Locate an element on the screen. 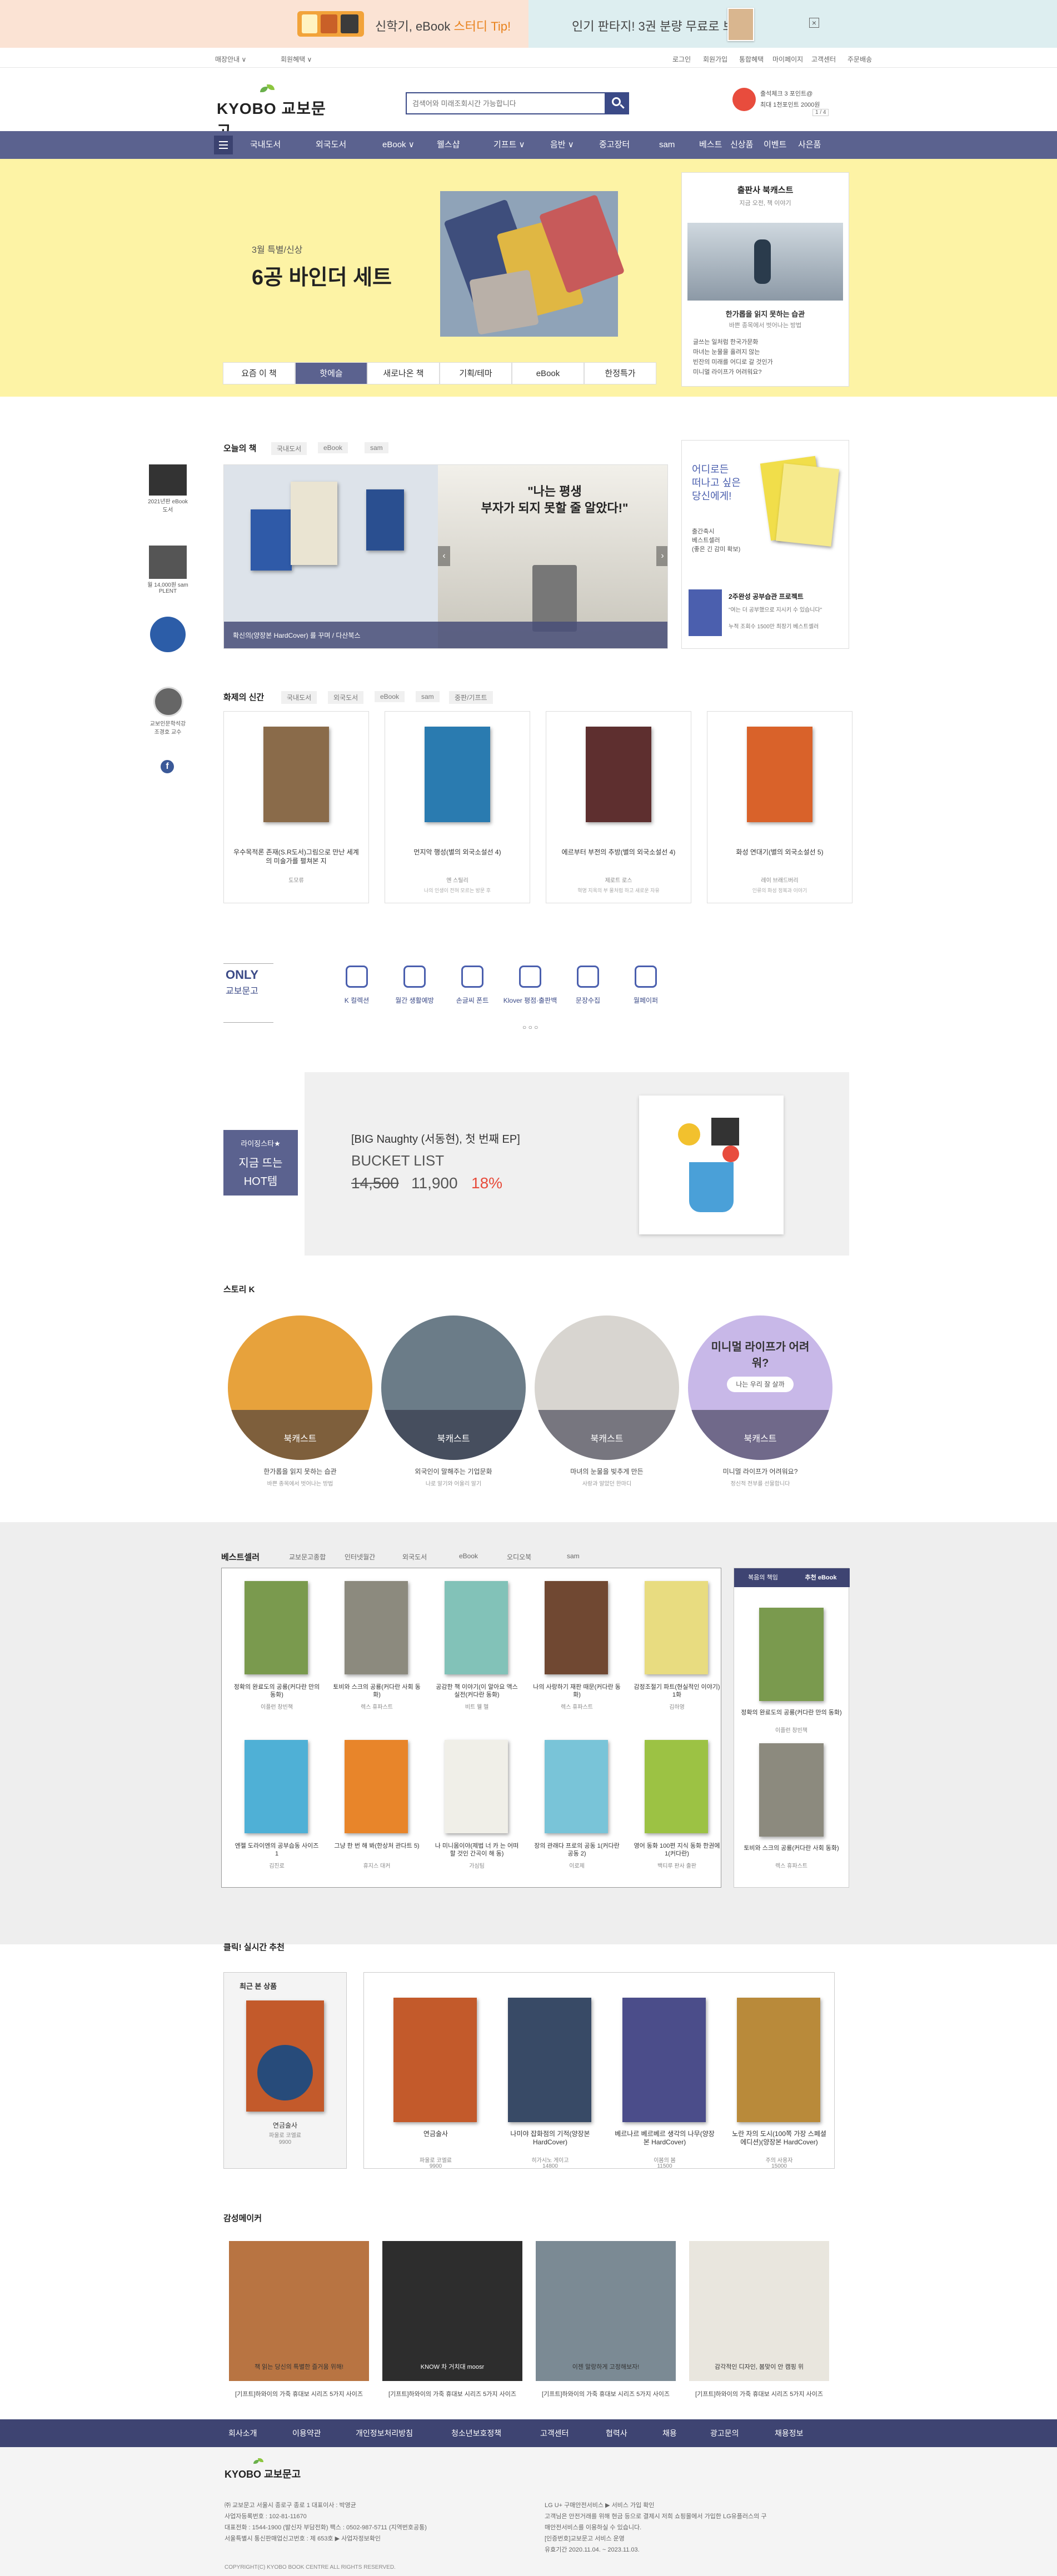  nav-gifts: 사은품 is located at coordinates (809, 145).